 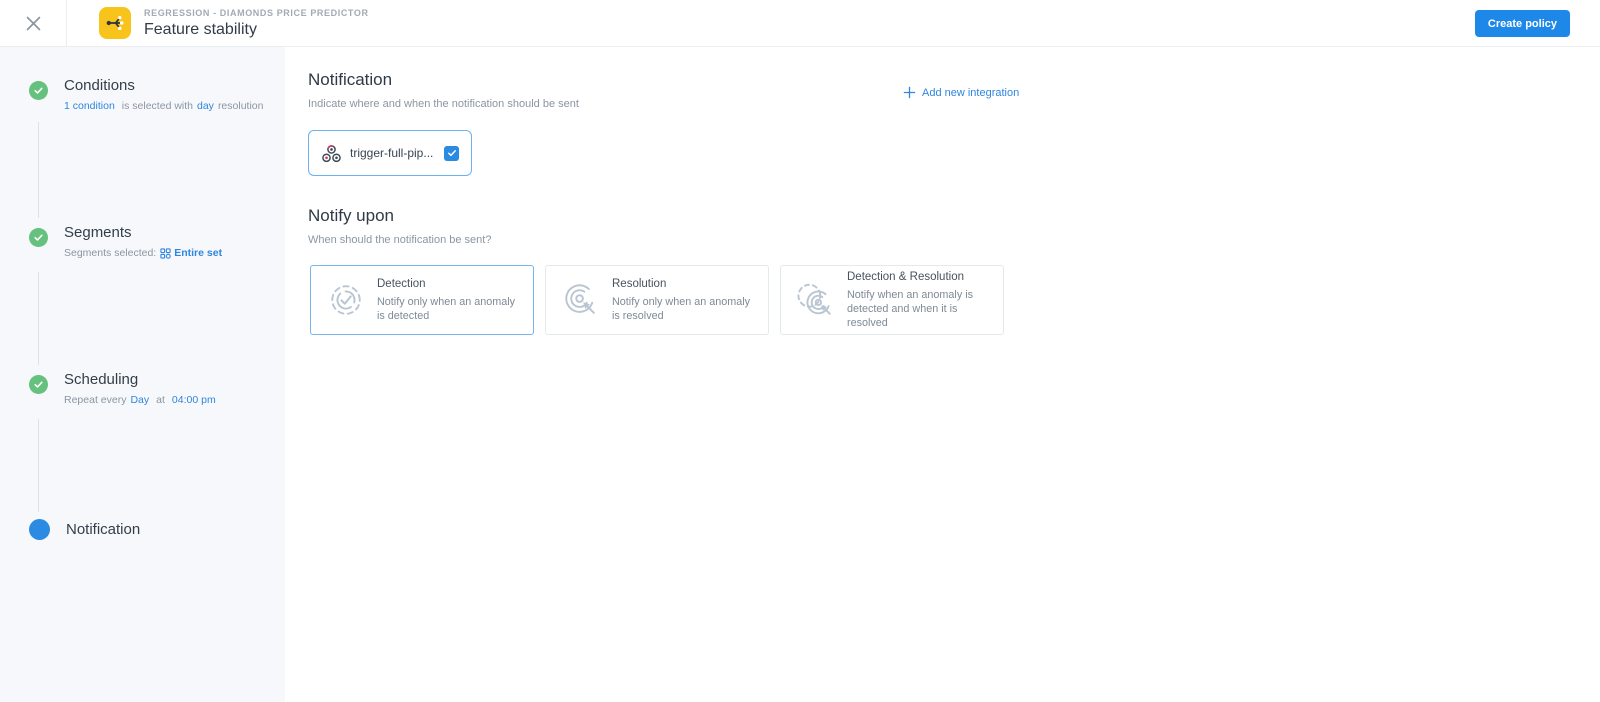 What do you see at coordinates (89, 106) in the screenshot?
I see `conditions-count-link: 1 condition` at bounding box center [89, 106].